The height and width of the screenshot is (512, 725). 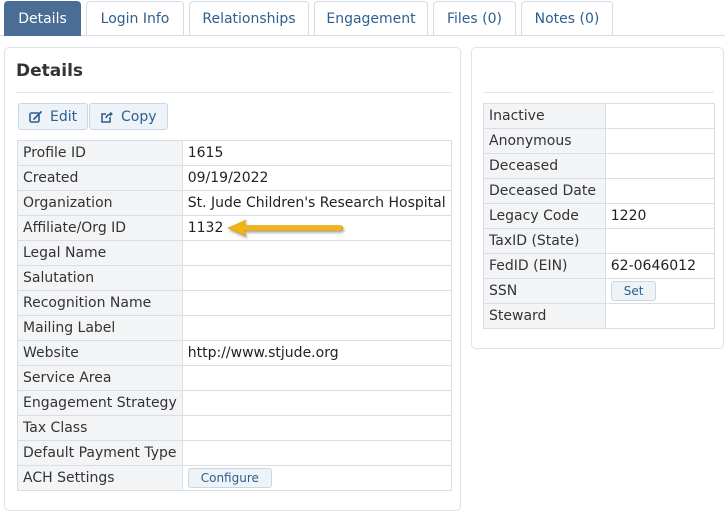 What do you see at coordinates (660, 116) in the screenshot?
I see `inactive-value` at bounding box center [660, 116].